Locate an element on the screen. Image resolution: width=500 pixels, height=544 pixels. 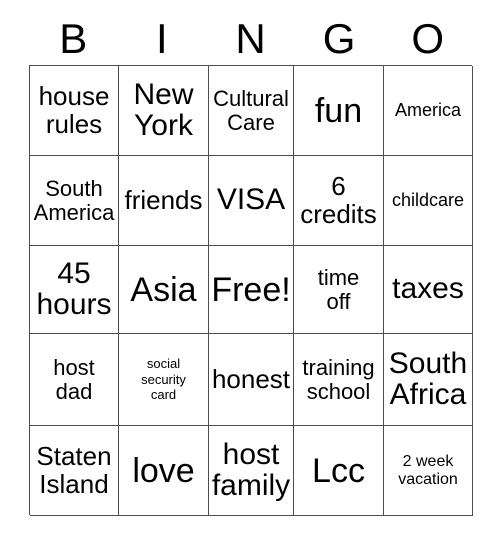
bingo-cell-i5: love is located at coordinates (164, 471).